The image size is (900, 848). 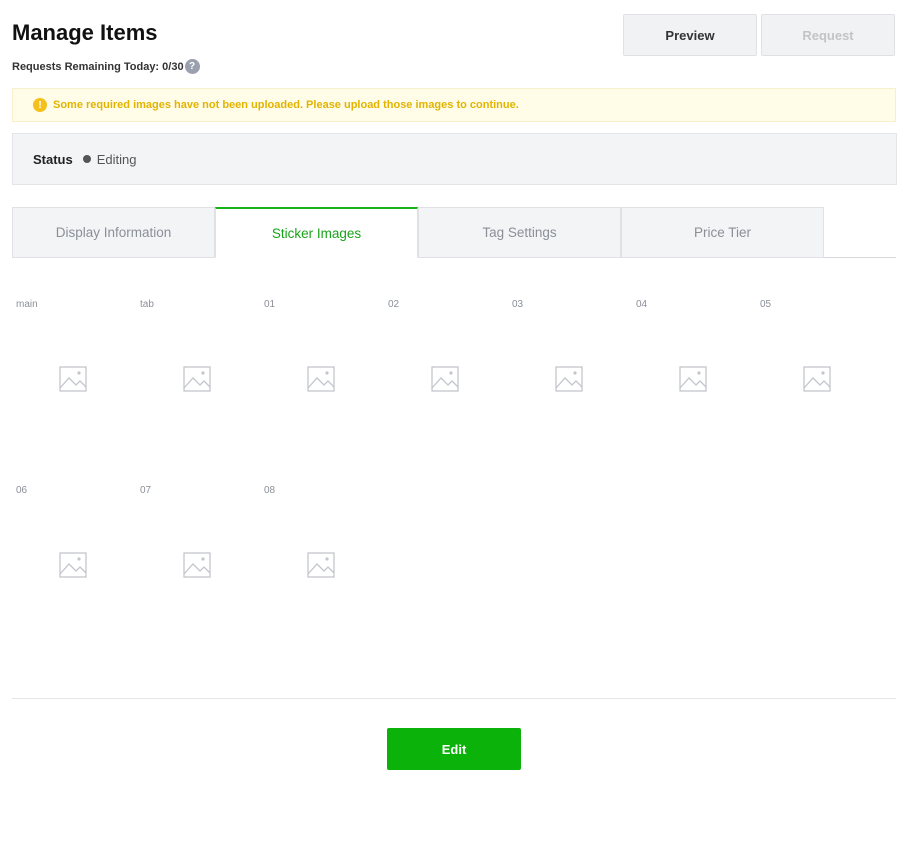 What do you see at coordinates (828, 35) in the screenshot?
I see `request-button: Request` at bounding box center [828, 35].